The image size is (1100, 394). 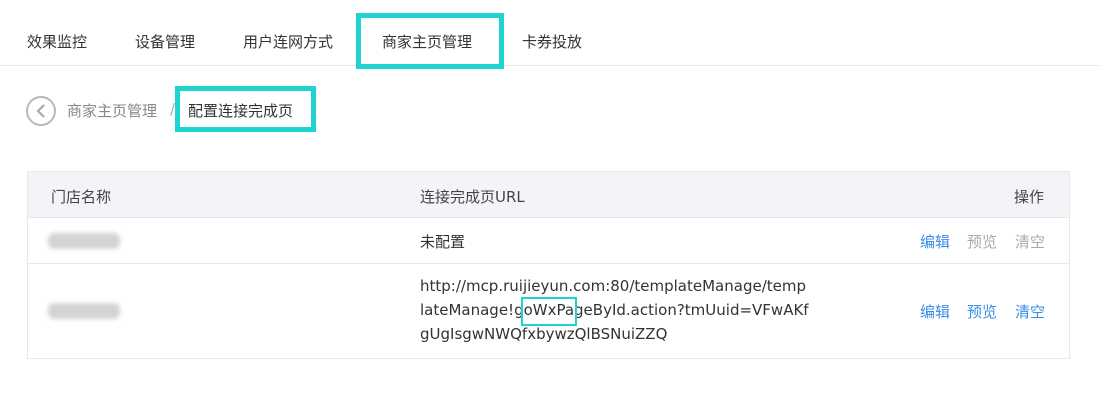 What do you see at coordinates (430, 41) in the screenshot?
I see `active-tab-highlight-box` at bounding box center [430, 41].